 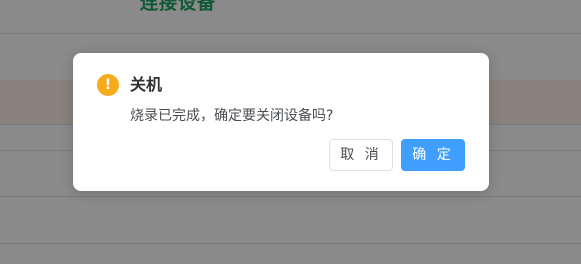 What do you see at coordinates (433, 155) in the screenshot?
I see `confirm-button: 确 定` at bounding box center [433, 155].